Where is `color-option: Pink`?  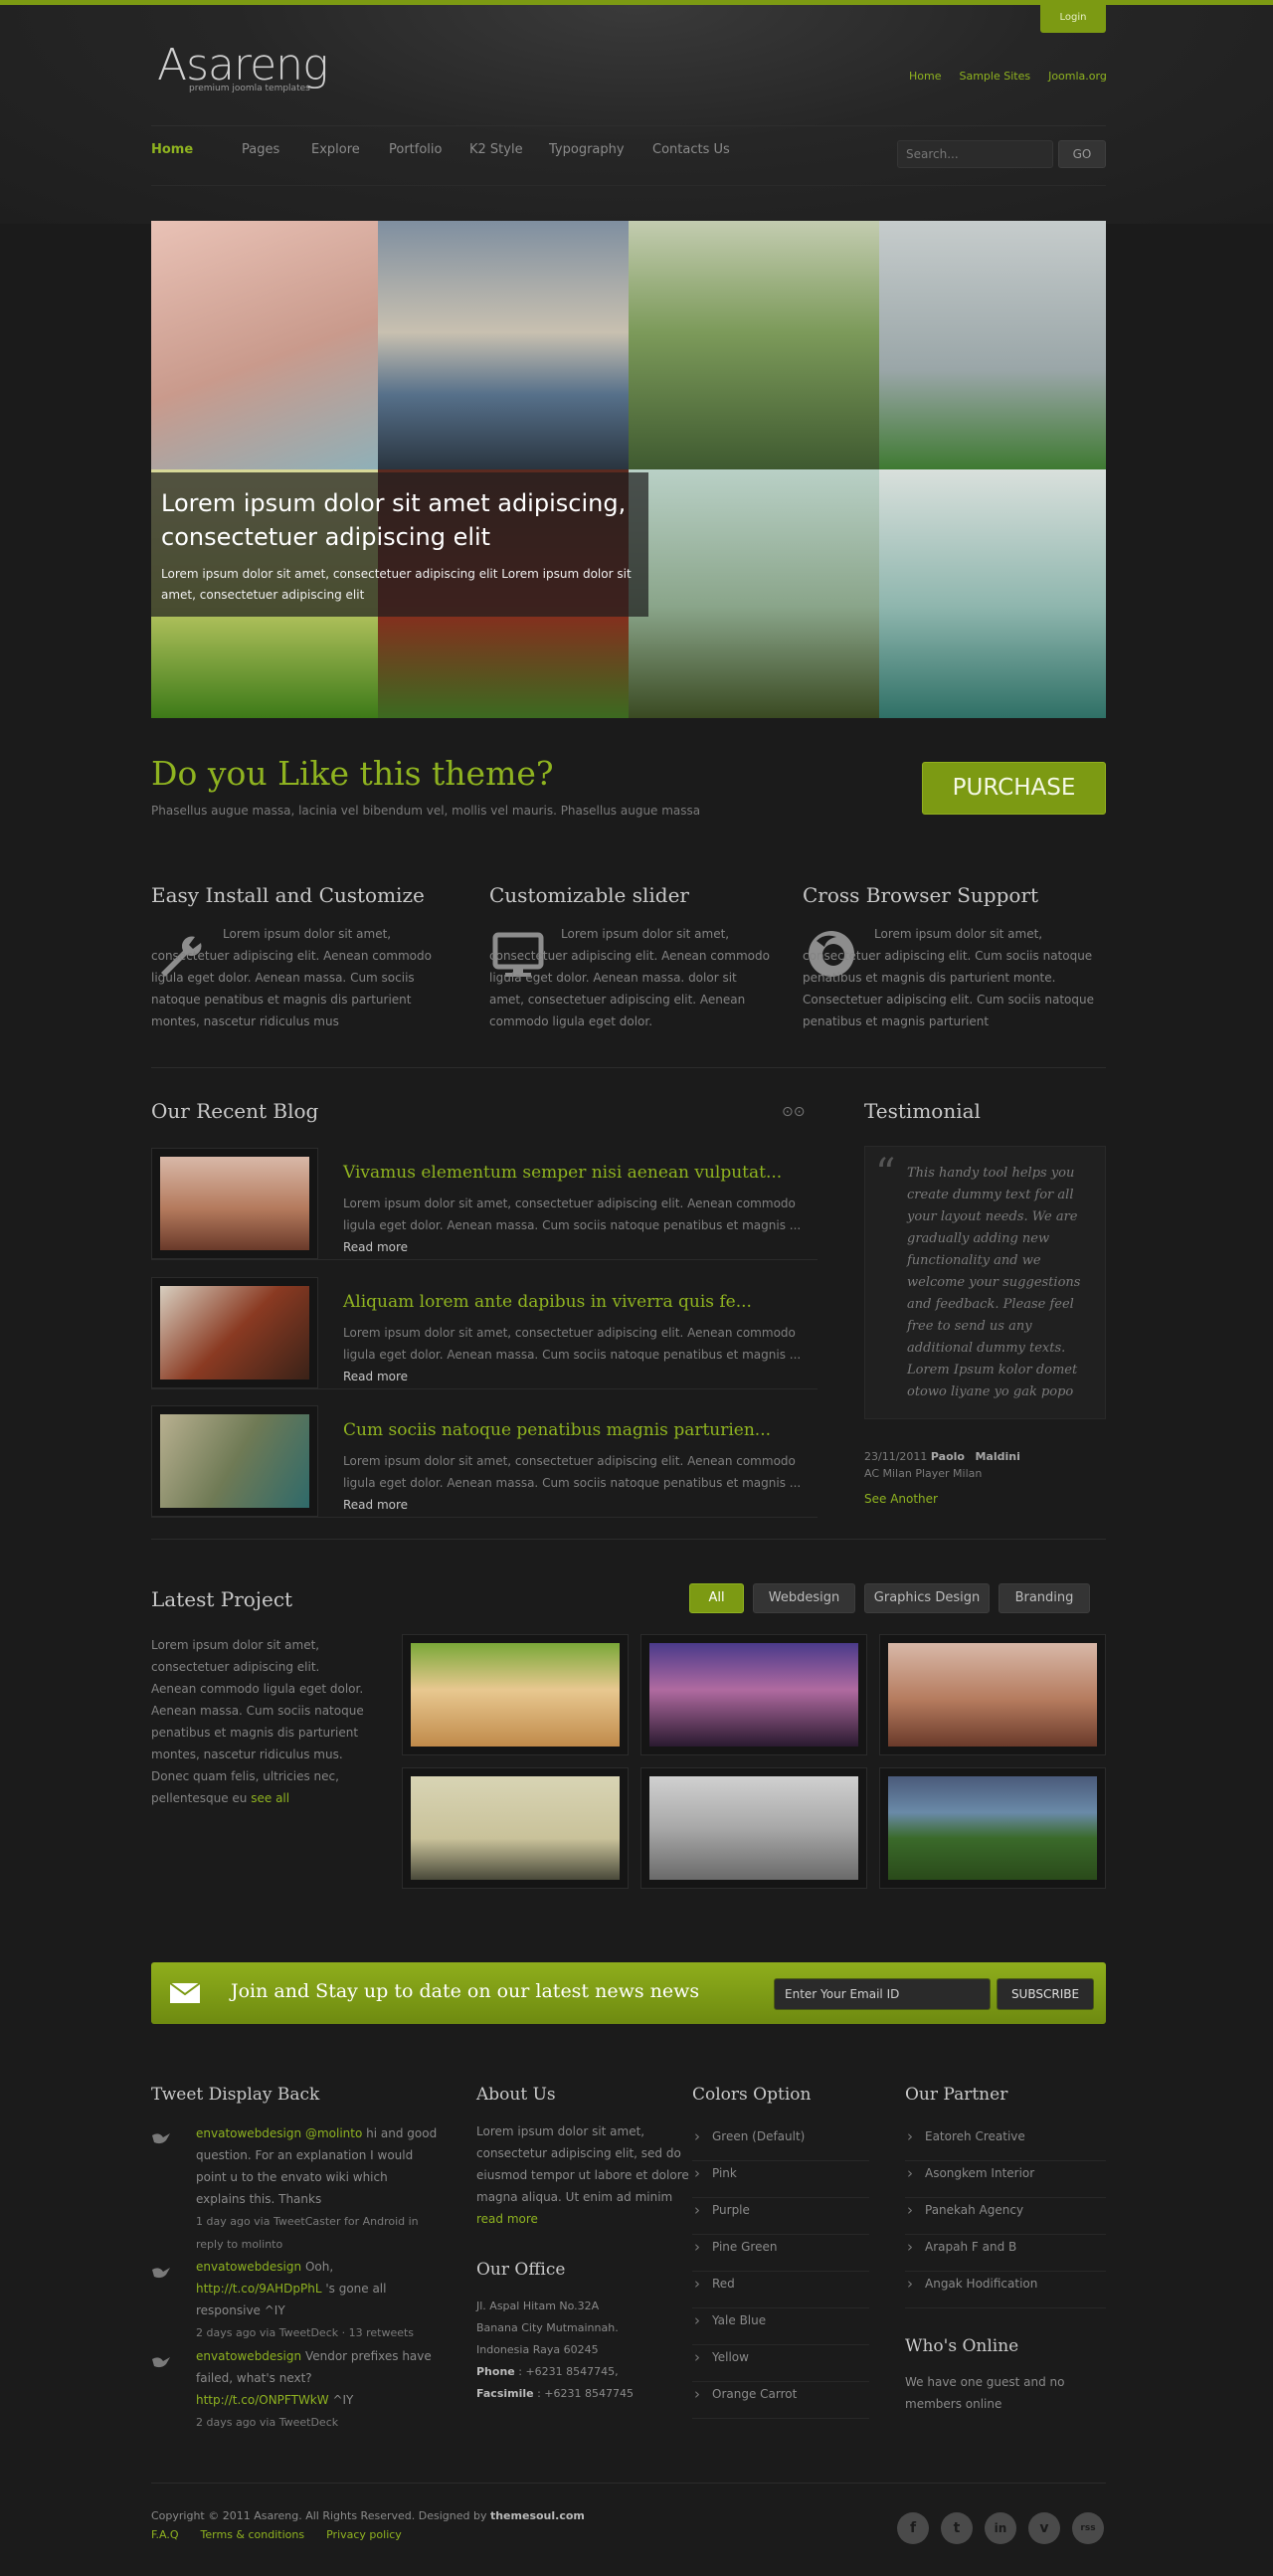 color-option: Pink is located at coordinates (780, 2179).